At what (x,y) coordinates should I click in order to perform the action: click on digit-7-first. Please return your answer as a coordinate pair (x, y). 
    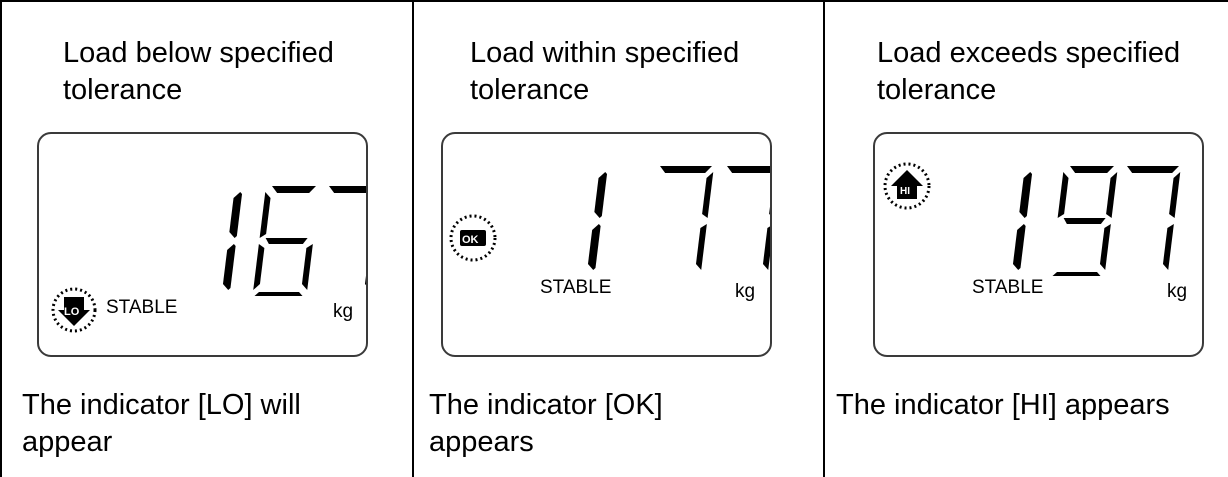
    Looking at the image, I should click on (687, 218).